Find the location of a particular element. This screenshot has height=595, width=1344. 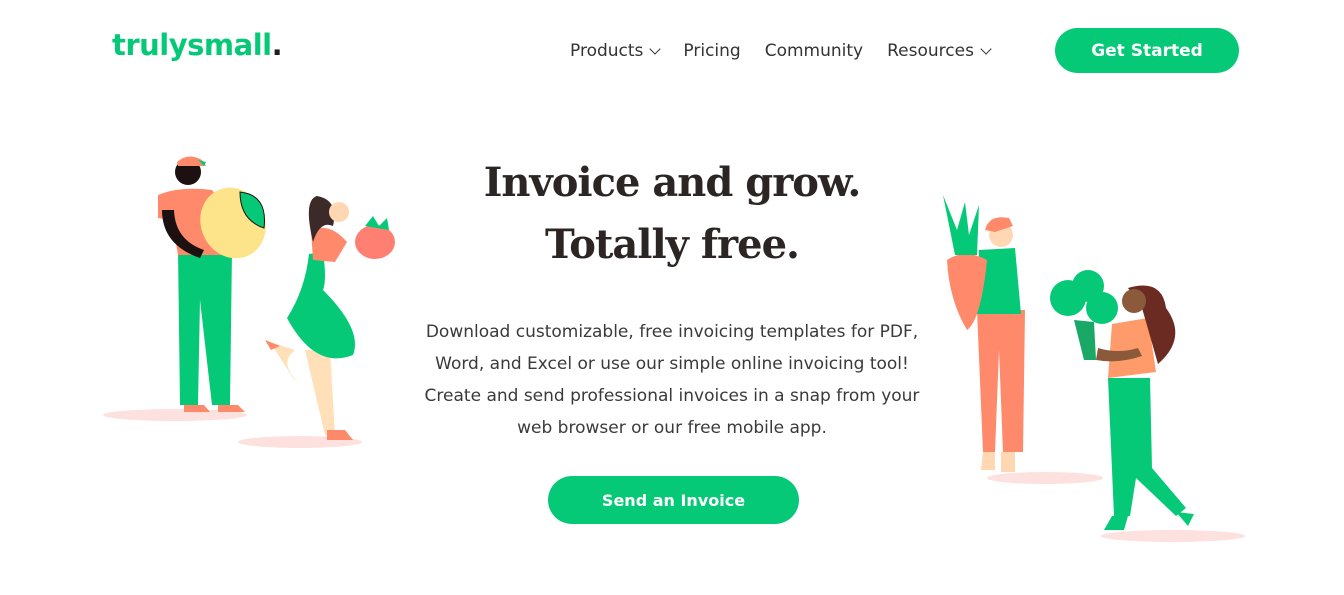

woman-with-broccoli-illustration is located at coordinates (1147, 406).